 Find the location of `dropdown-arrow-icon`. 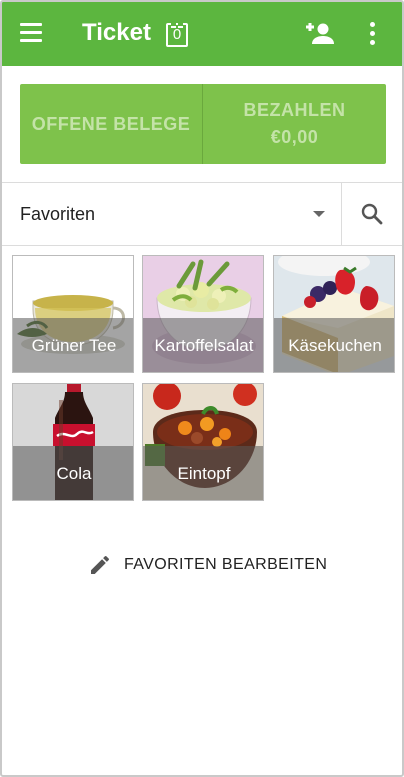

dropdown-arrow-icon is located at coordinates (319, 214).